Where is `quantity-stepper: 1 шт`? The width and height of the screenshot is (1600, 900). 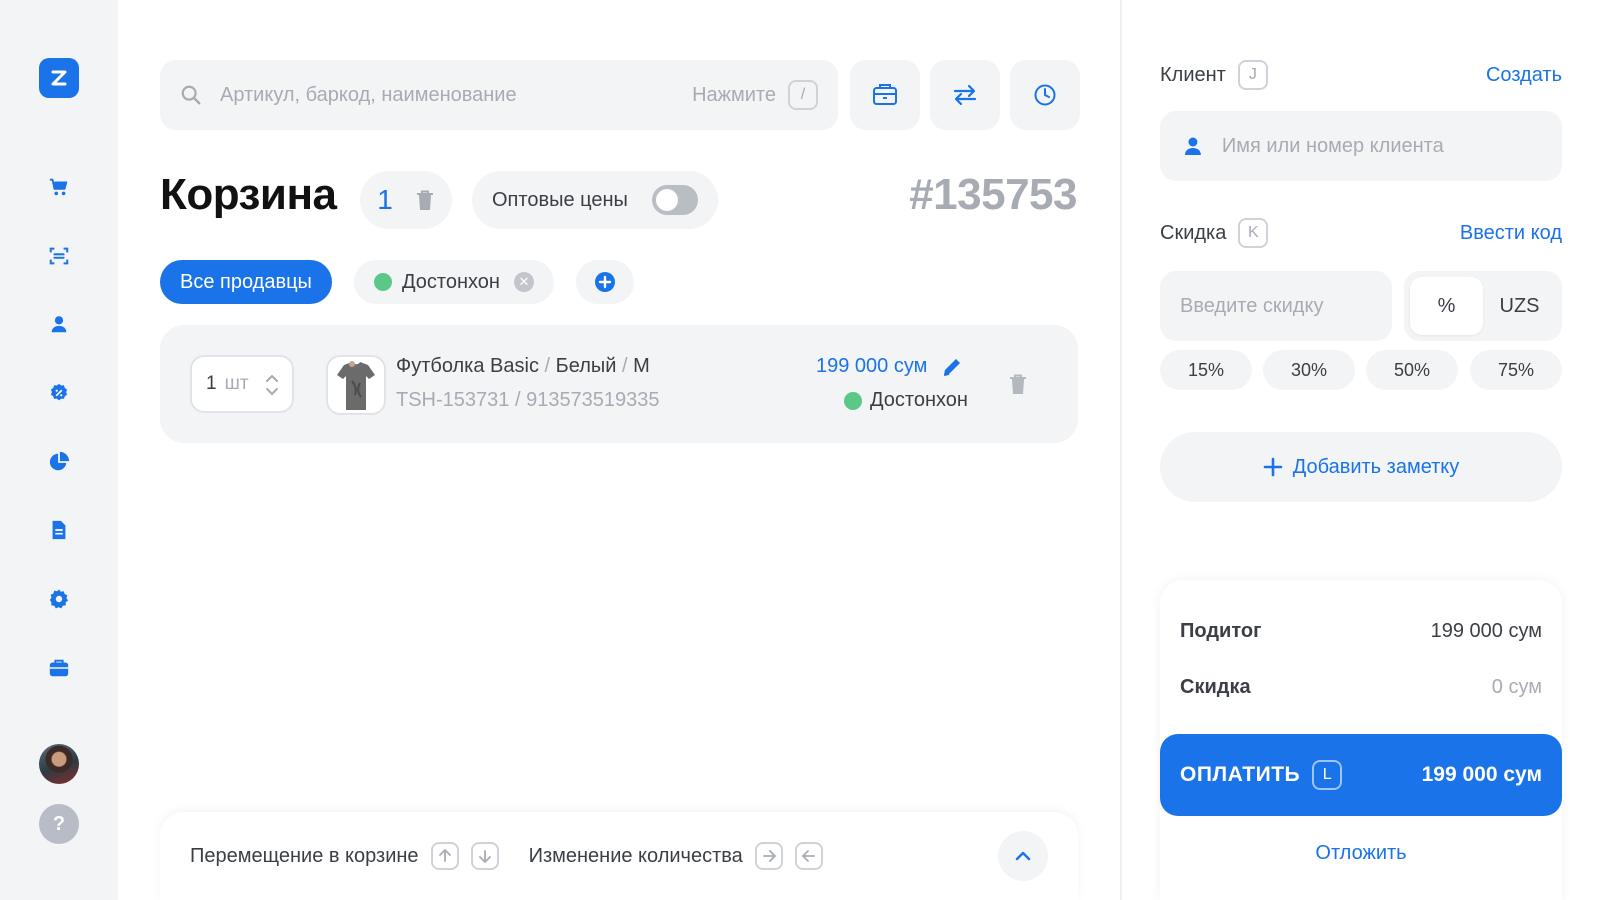 quantity-stepper: 1 шт is located at coordinates (242, 384).